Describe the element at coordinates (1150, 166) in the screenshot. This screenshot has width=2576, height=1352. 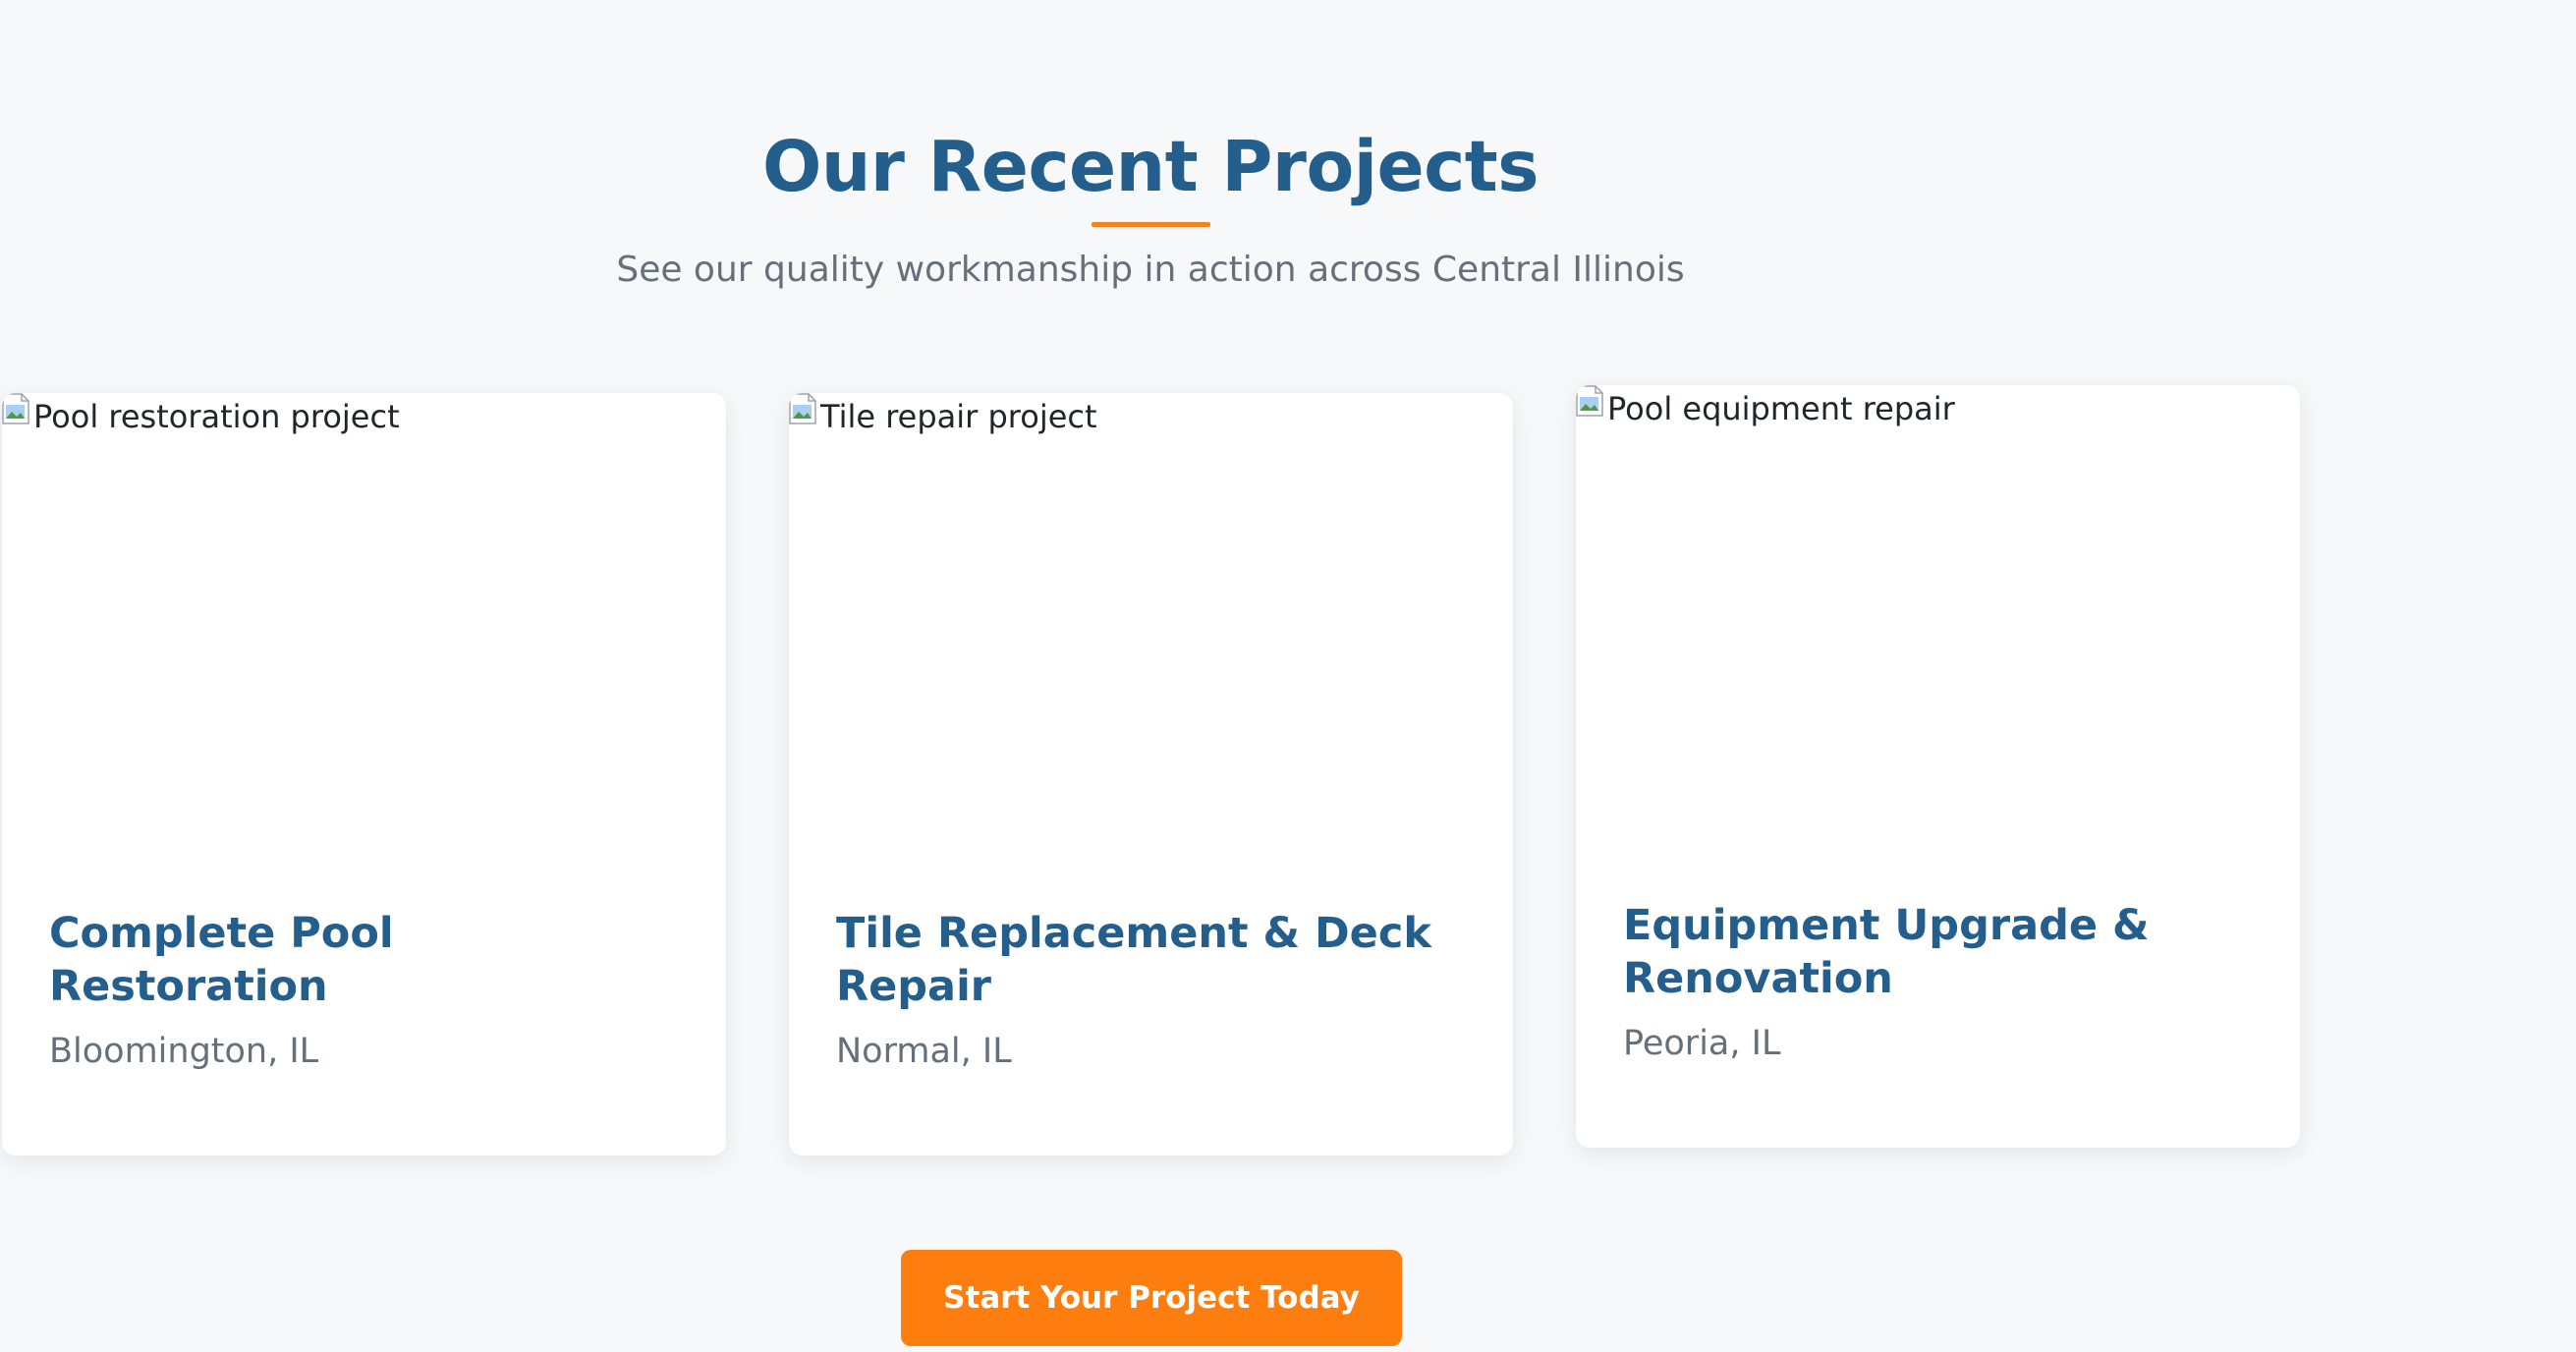
I see `section-title: Our Recent Projects` at that location.